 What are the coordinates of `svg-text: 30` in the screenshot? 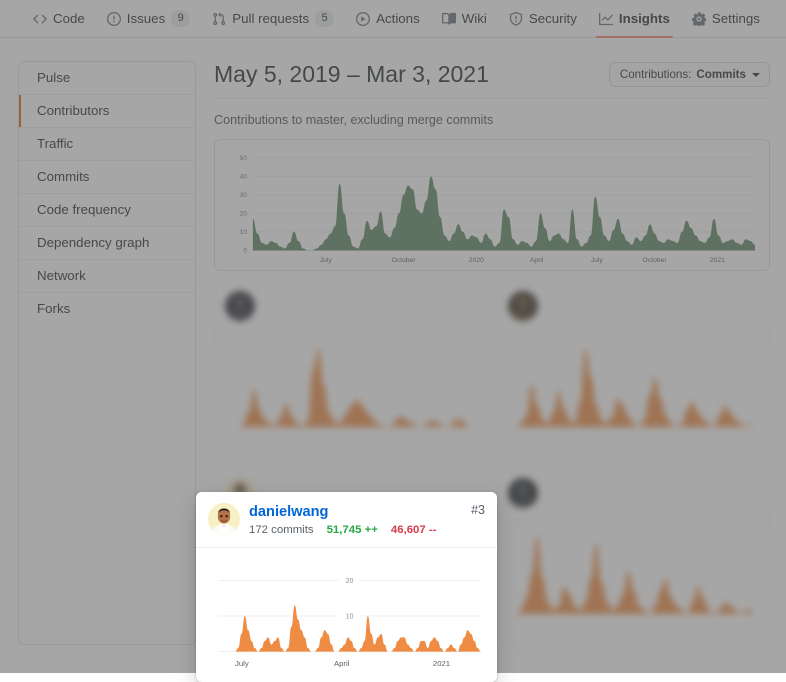 It's located at (244, 195).